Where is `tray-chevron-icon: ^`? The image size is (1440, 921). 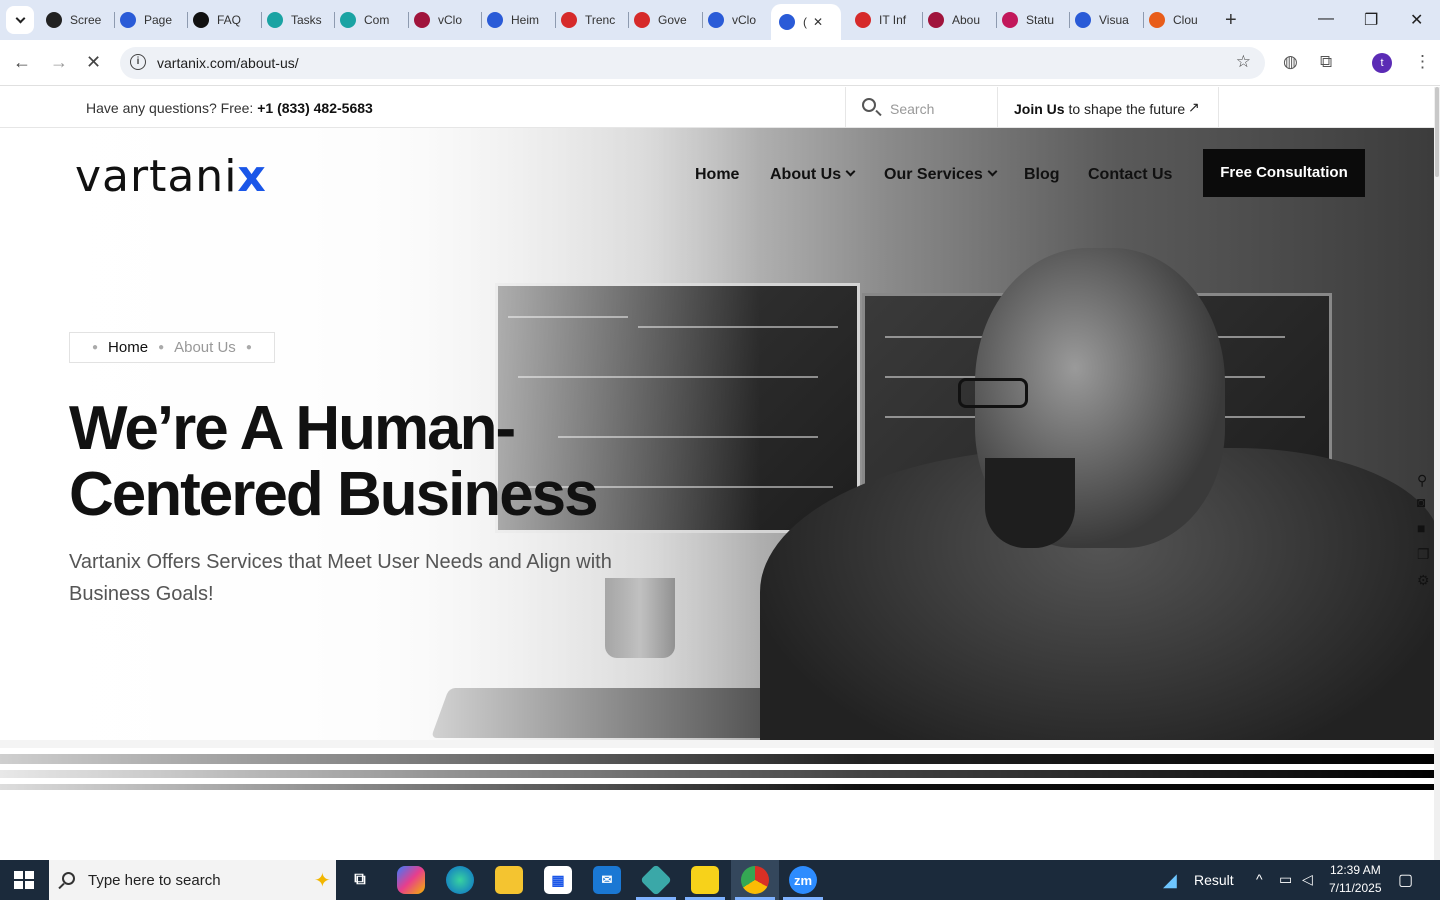
tray-chevron-icon: ^ is located at coordinates (1259, 891).